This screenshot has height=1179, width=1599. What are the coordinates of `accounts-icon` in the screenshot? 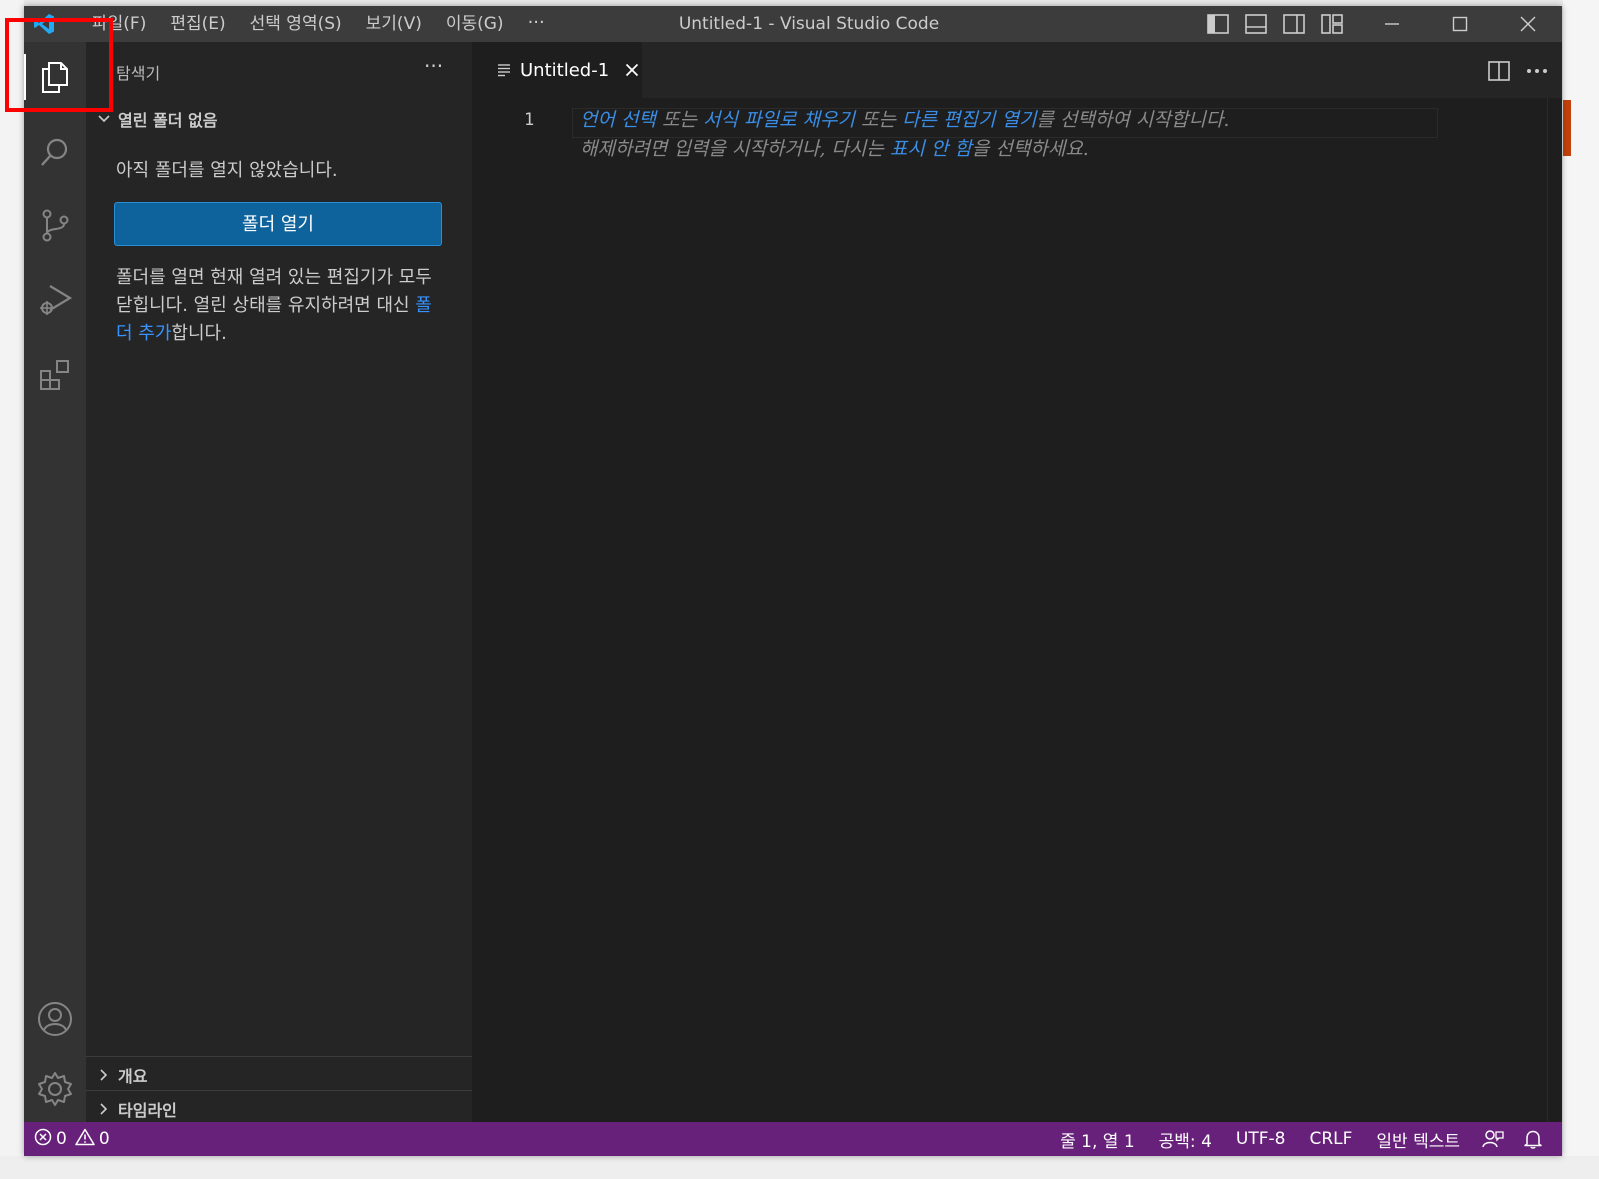 It's located at (55, 1019).